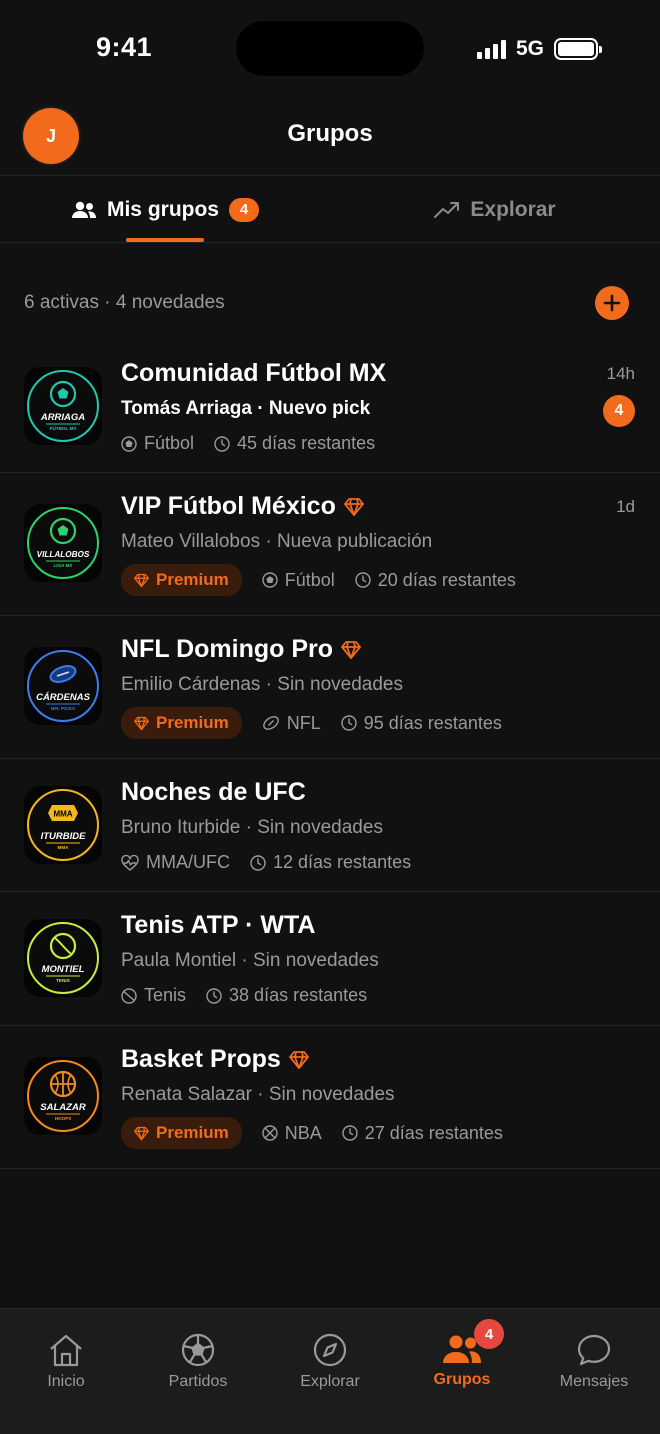  I want to click on group-meta: MMA/UFC 12 días restantes, so click(266, 862).